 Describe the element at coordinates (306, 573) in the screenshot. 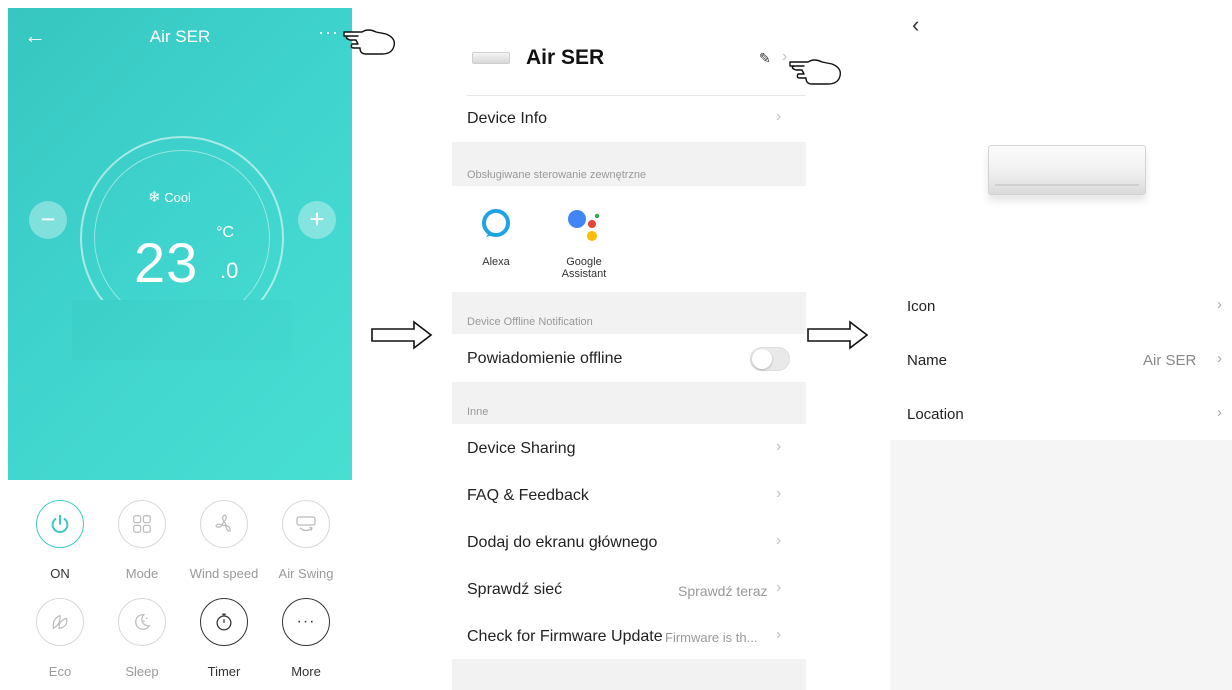

I see `air-swing-label: Air Swing` at that location.